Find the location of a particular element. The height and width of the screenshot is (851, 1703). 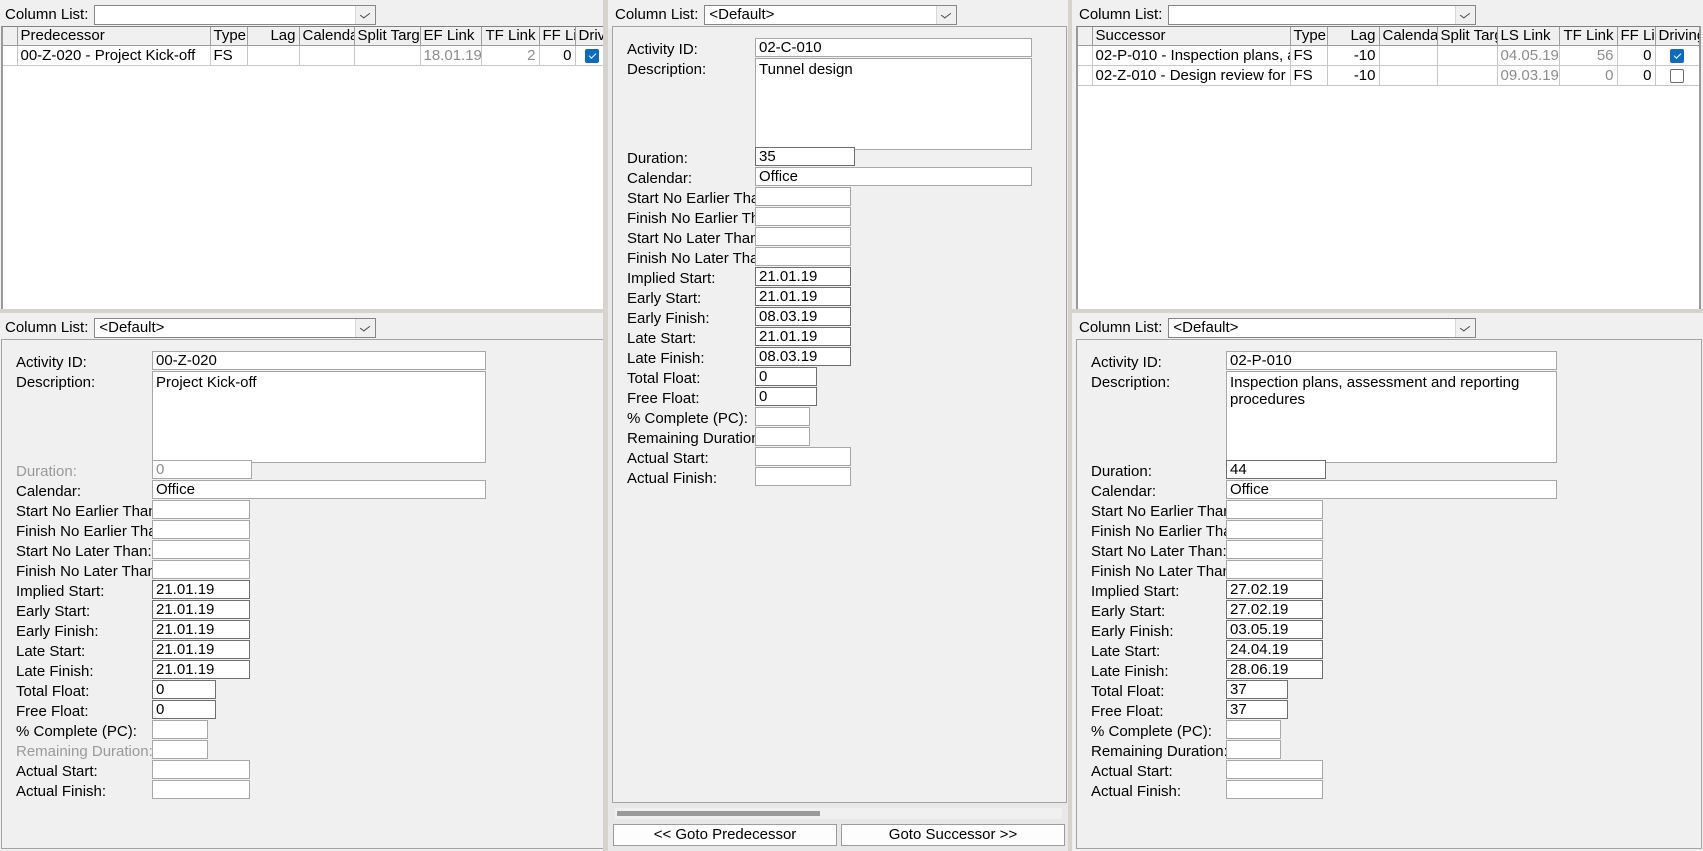

successor-total-float-field: 37 is located at coordinates (1257, 689).